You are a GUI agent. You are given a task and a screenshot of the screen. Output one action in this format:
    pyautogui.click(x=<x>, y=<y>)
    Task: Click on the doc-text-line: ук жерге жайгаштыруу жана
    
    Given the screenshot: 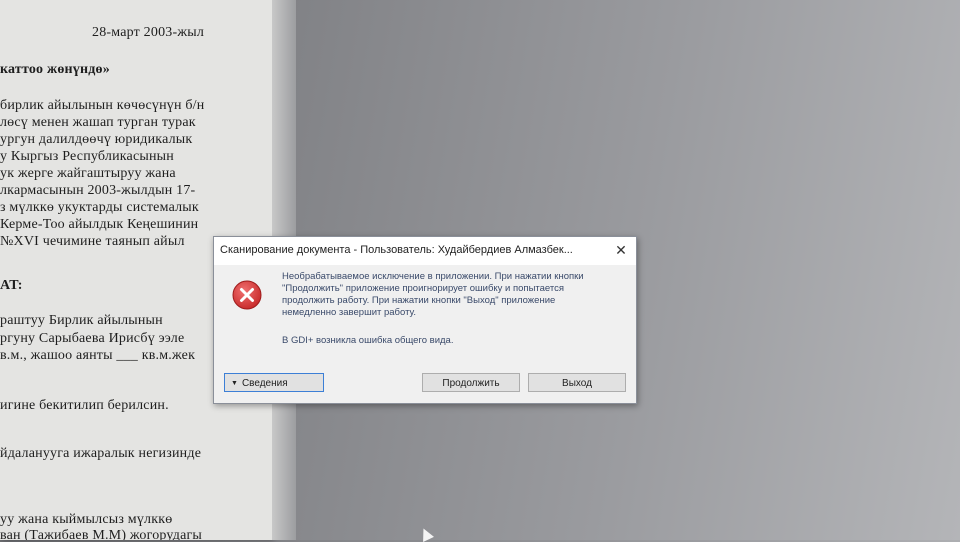 What is the action you would take?
    pyautogui.click(x=88, y=173)
    